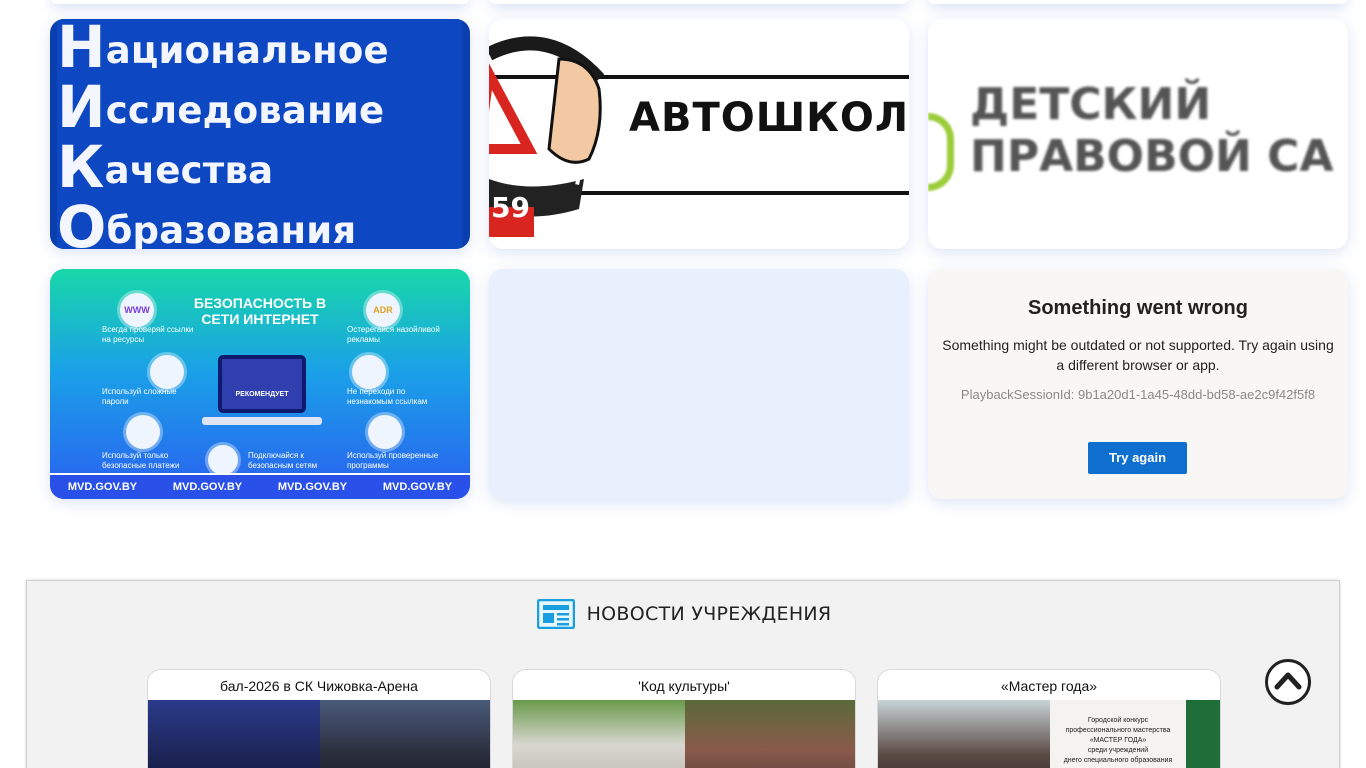 This screenshot has width=1366, height=768. I want to click on chevron-up-icon, so click(1288, 681).